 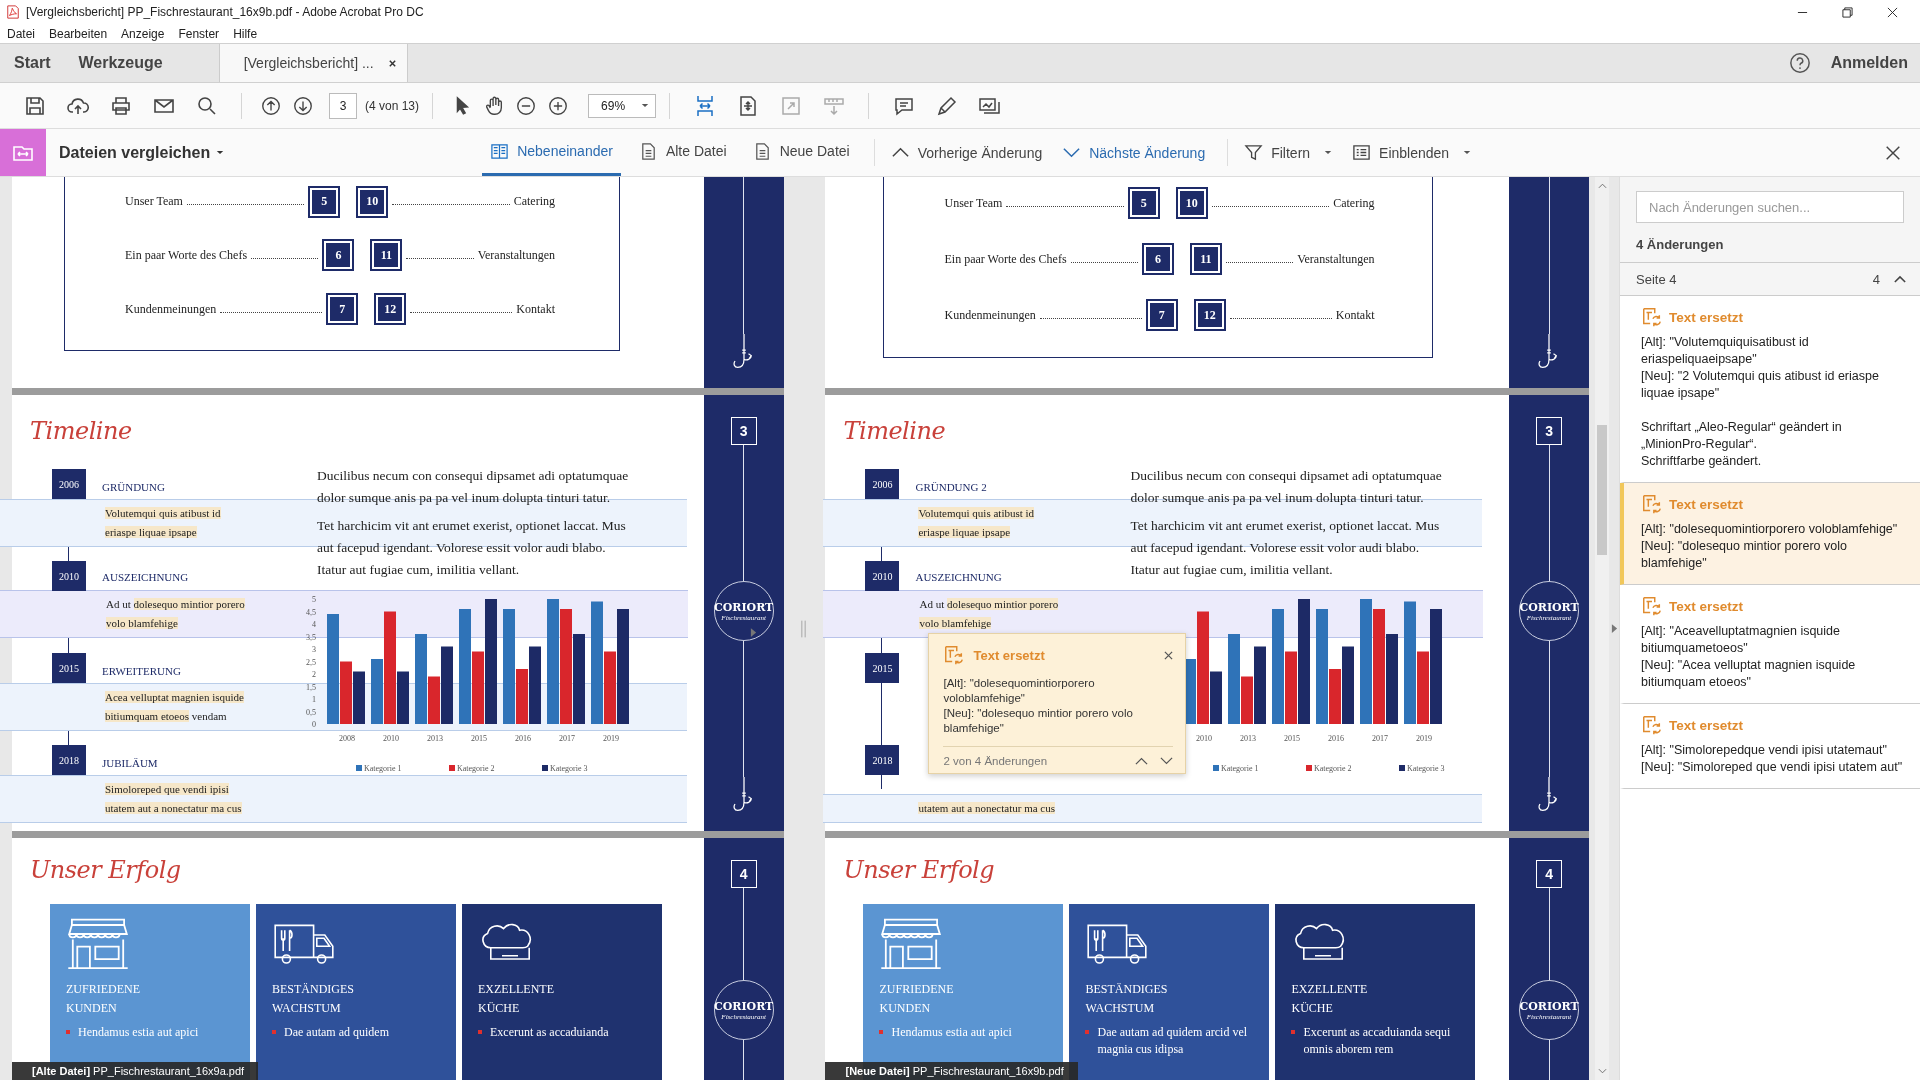 What do you see at coordinates (951, 1071) in the screenshot?
I see `file-label: [Neue Datei] PP_Fischrestaurant_16x9b.pdf` at bounding box center [951, 1071].